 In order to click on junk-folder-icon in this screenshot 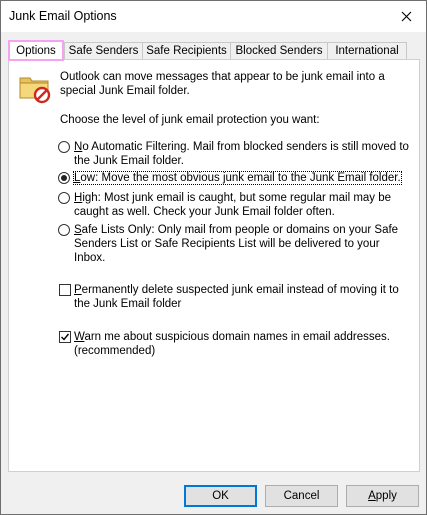, I will do `click(35, 90)`.